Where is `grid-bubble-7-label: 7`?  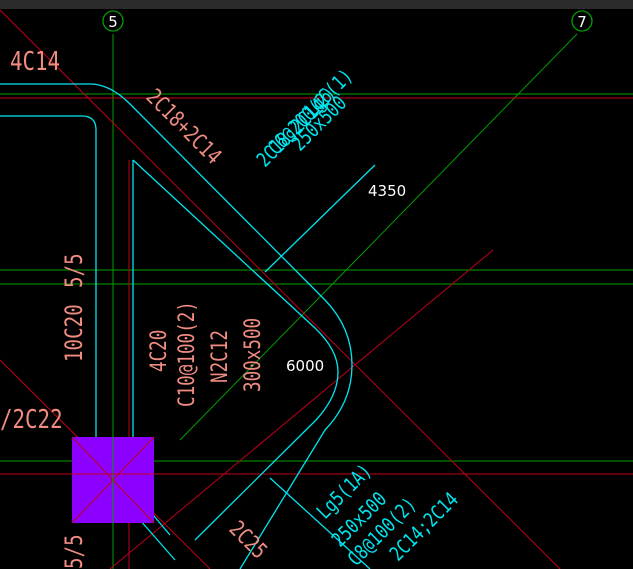
grid-bubble-7-label: 7 is located at coordinates (582, 22).